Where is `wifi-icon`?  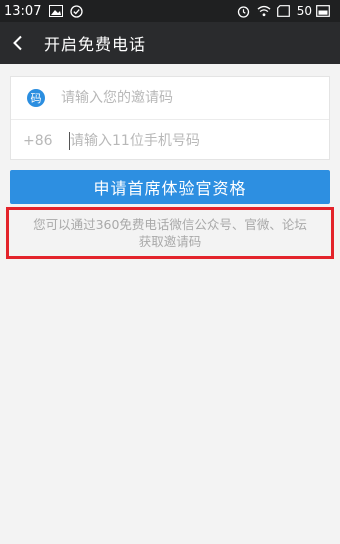
wifi-icon is located at coordinates (264, 11).